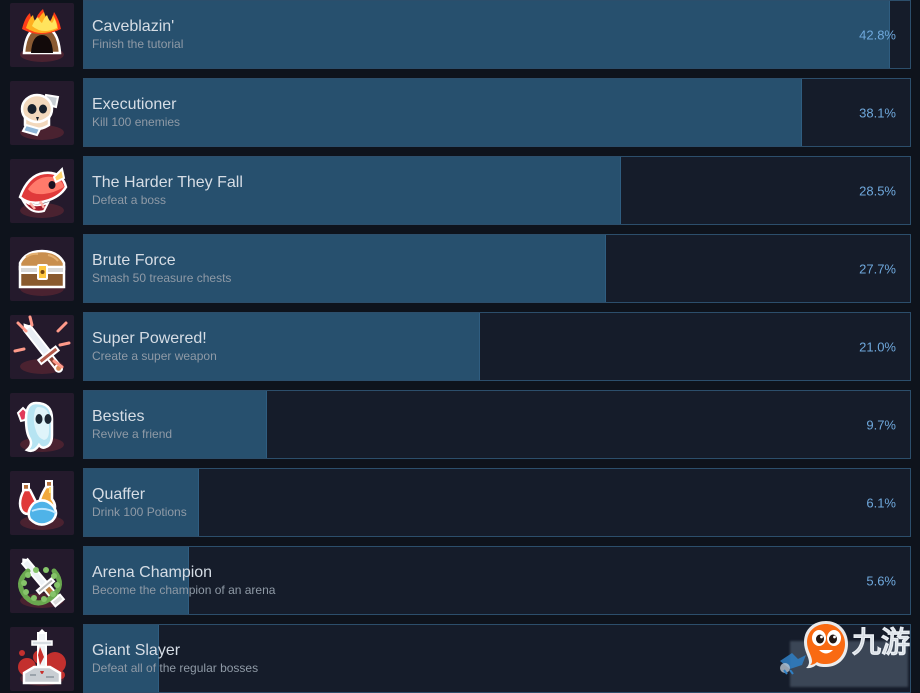 The height and width of the screenshot is (693, 920). Describe the element at coordinates (119, 494) in the screenshot. I see `achievement-name: Quaffer` at that location.